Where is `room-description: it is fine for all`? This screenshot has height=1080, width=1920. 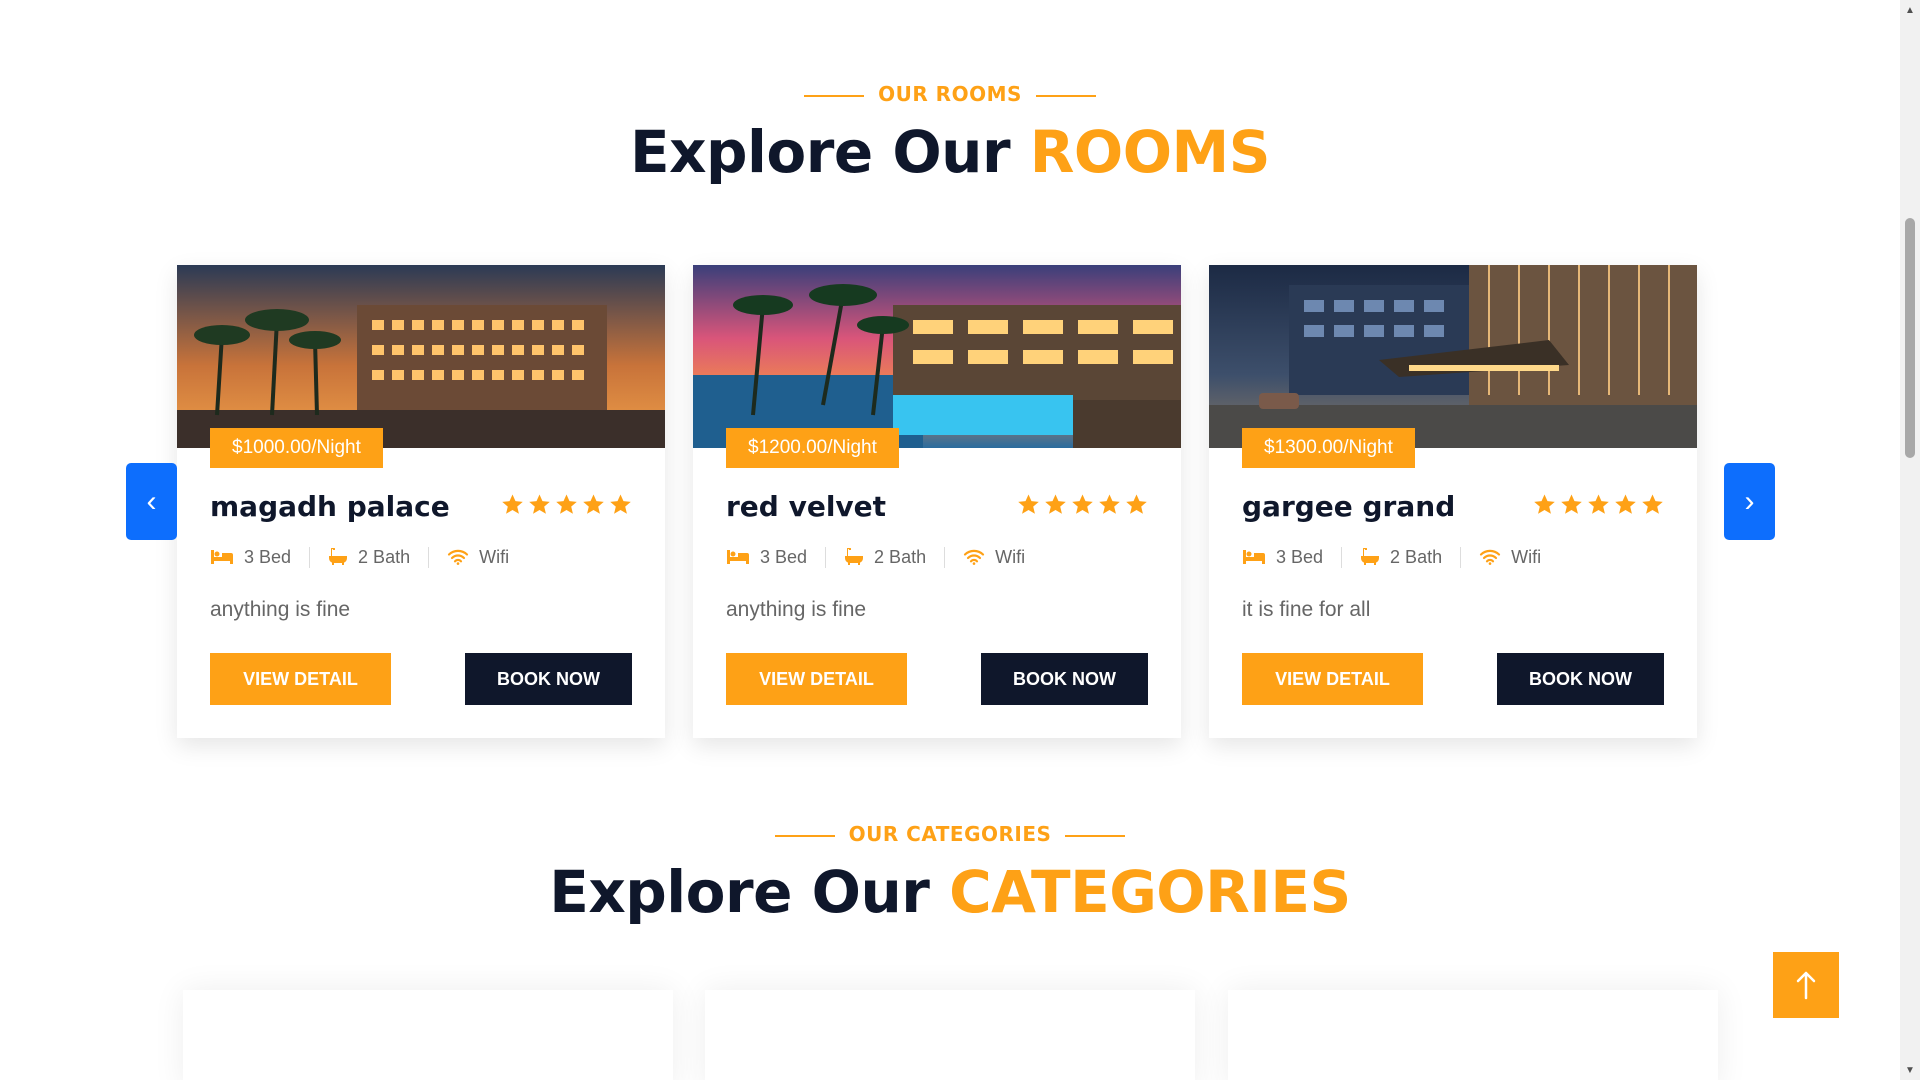
room-description: it is fine for all is located at coordinates (1306, 609).